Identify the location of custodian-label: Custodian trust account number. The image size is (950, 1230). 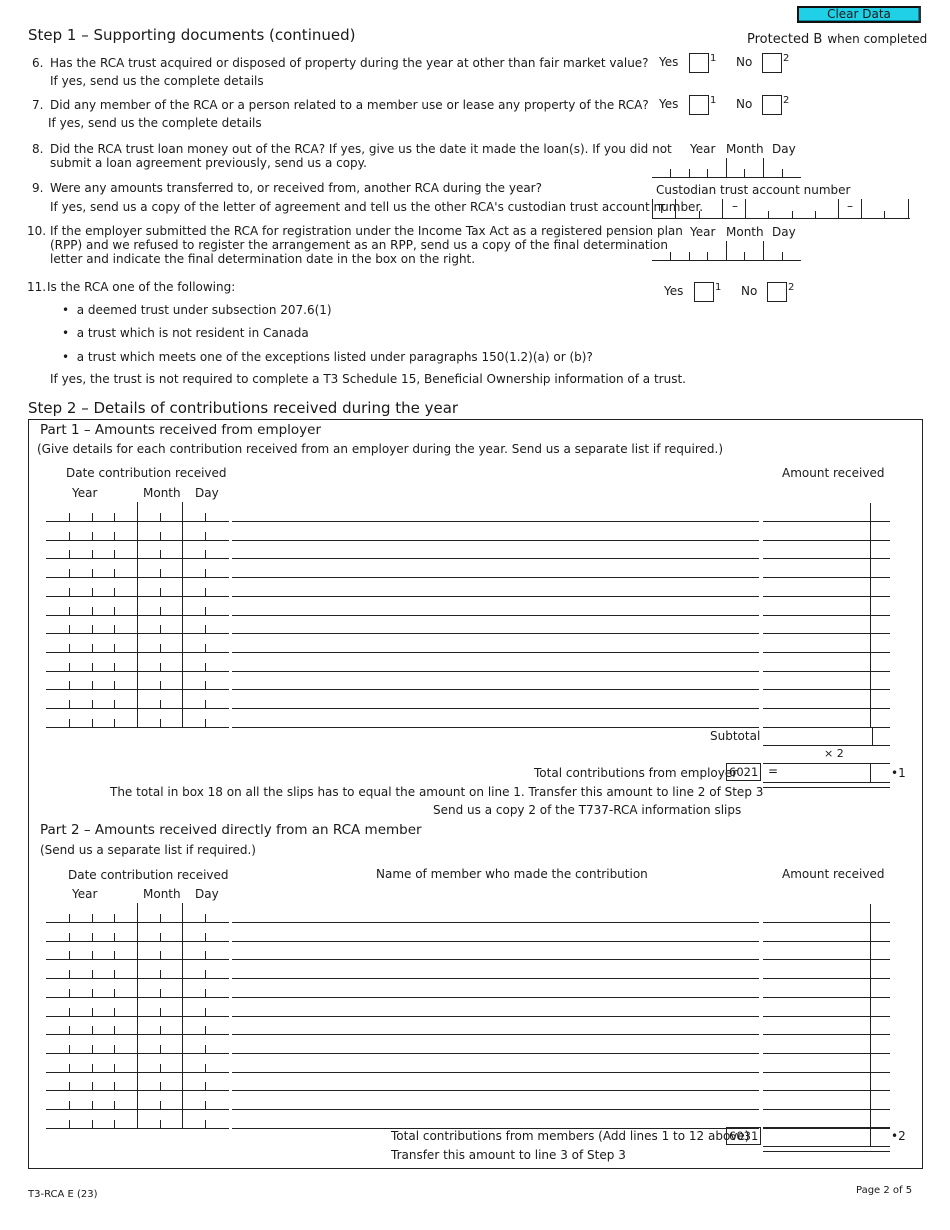
(753, 190).